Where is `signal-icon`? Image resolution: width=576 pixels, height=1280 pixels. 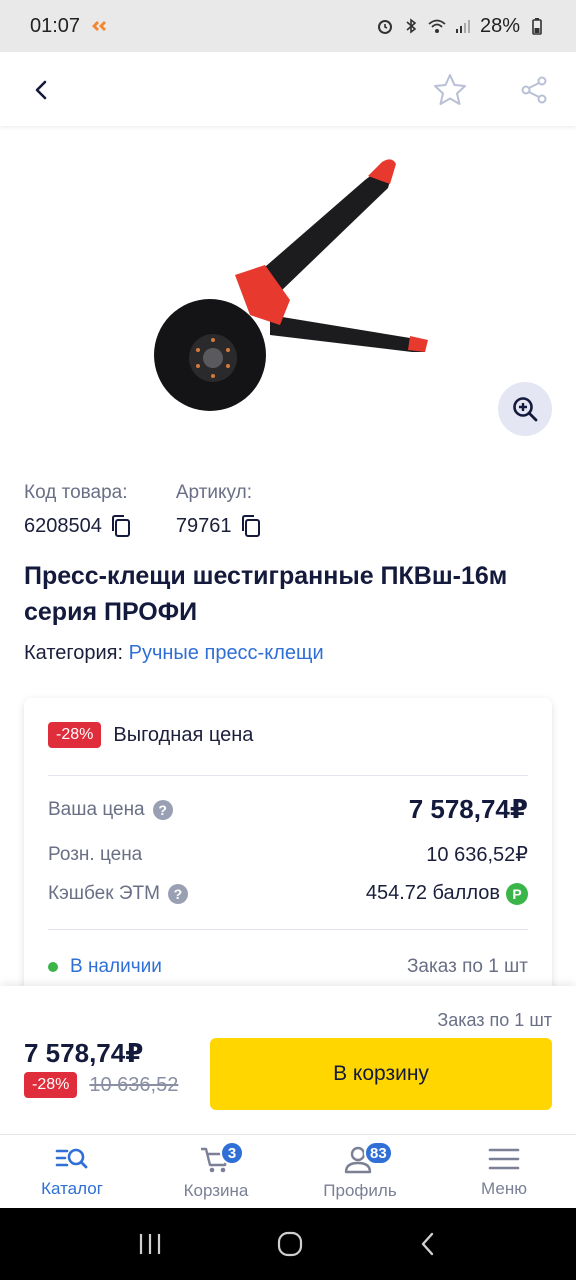 signal-icon is located at coordinates (462, 26).